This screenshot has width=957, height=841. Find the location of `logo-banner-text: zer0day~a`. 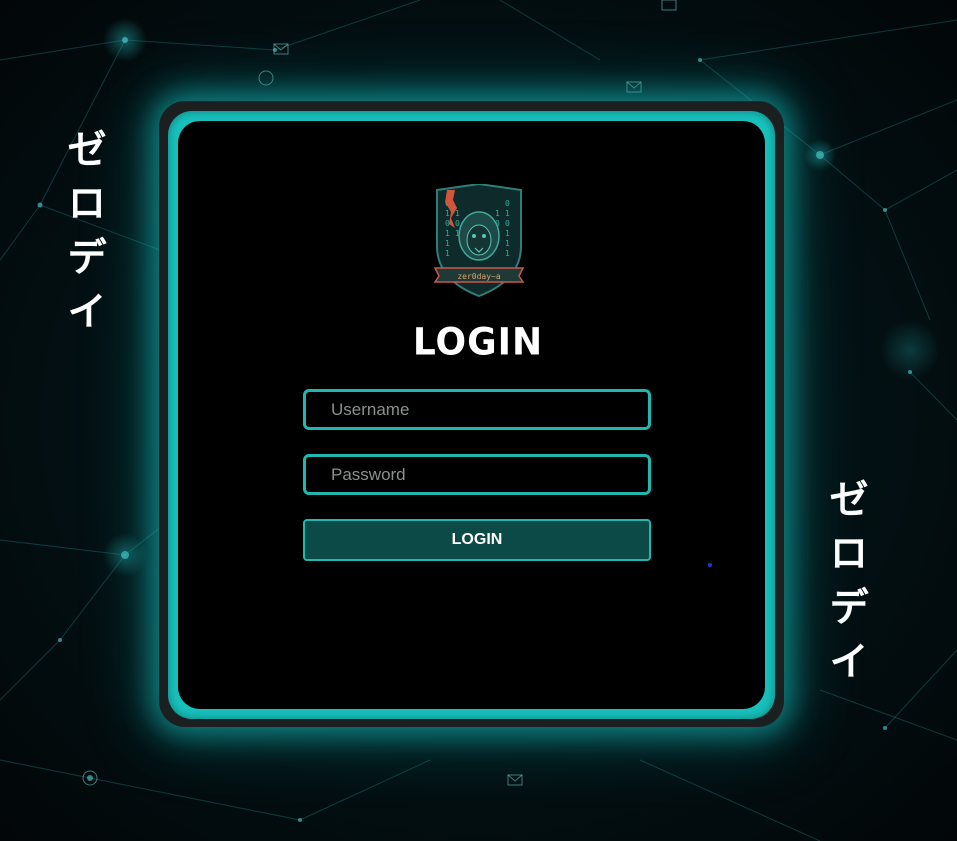

logo-banner-text: zer0day~a is located at coordinates (479, 276).